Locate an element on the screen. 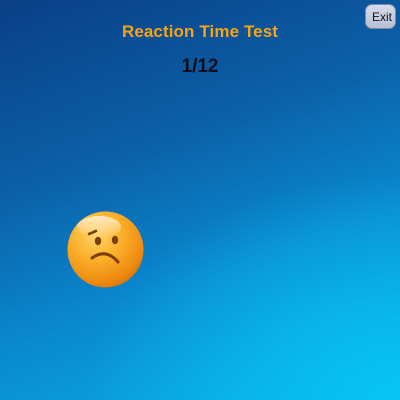 This screenshot has width=400, height=400. exit-button: Exit is located at coordinates (380, 16).